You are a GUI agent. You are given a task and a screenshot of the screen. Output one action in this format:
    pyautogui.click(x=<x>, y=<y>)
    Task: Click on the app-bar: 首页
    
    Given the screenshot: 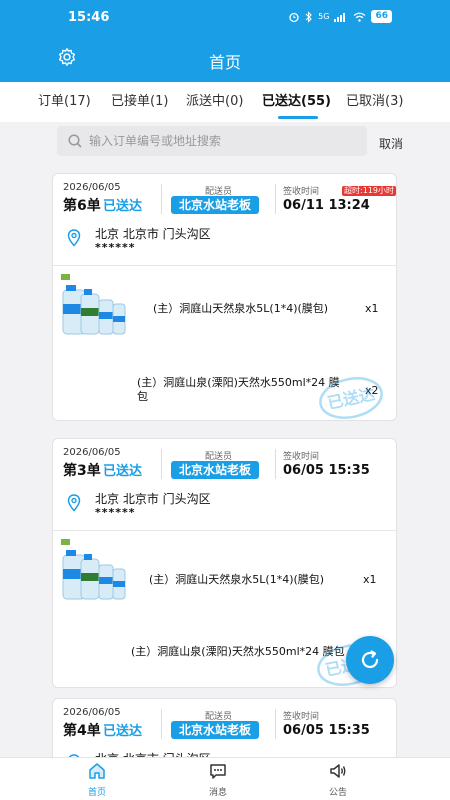 What is the action you would take?
    pyautogui.click(x=225, y=59)
    